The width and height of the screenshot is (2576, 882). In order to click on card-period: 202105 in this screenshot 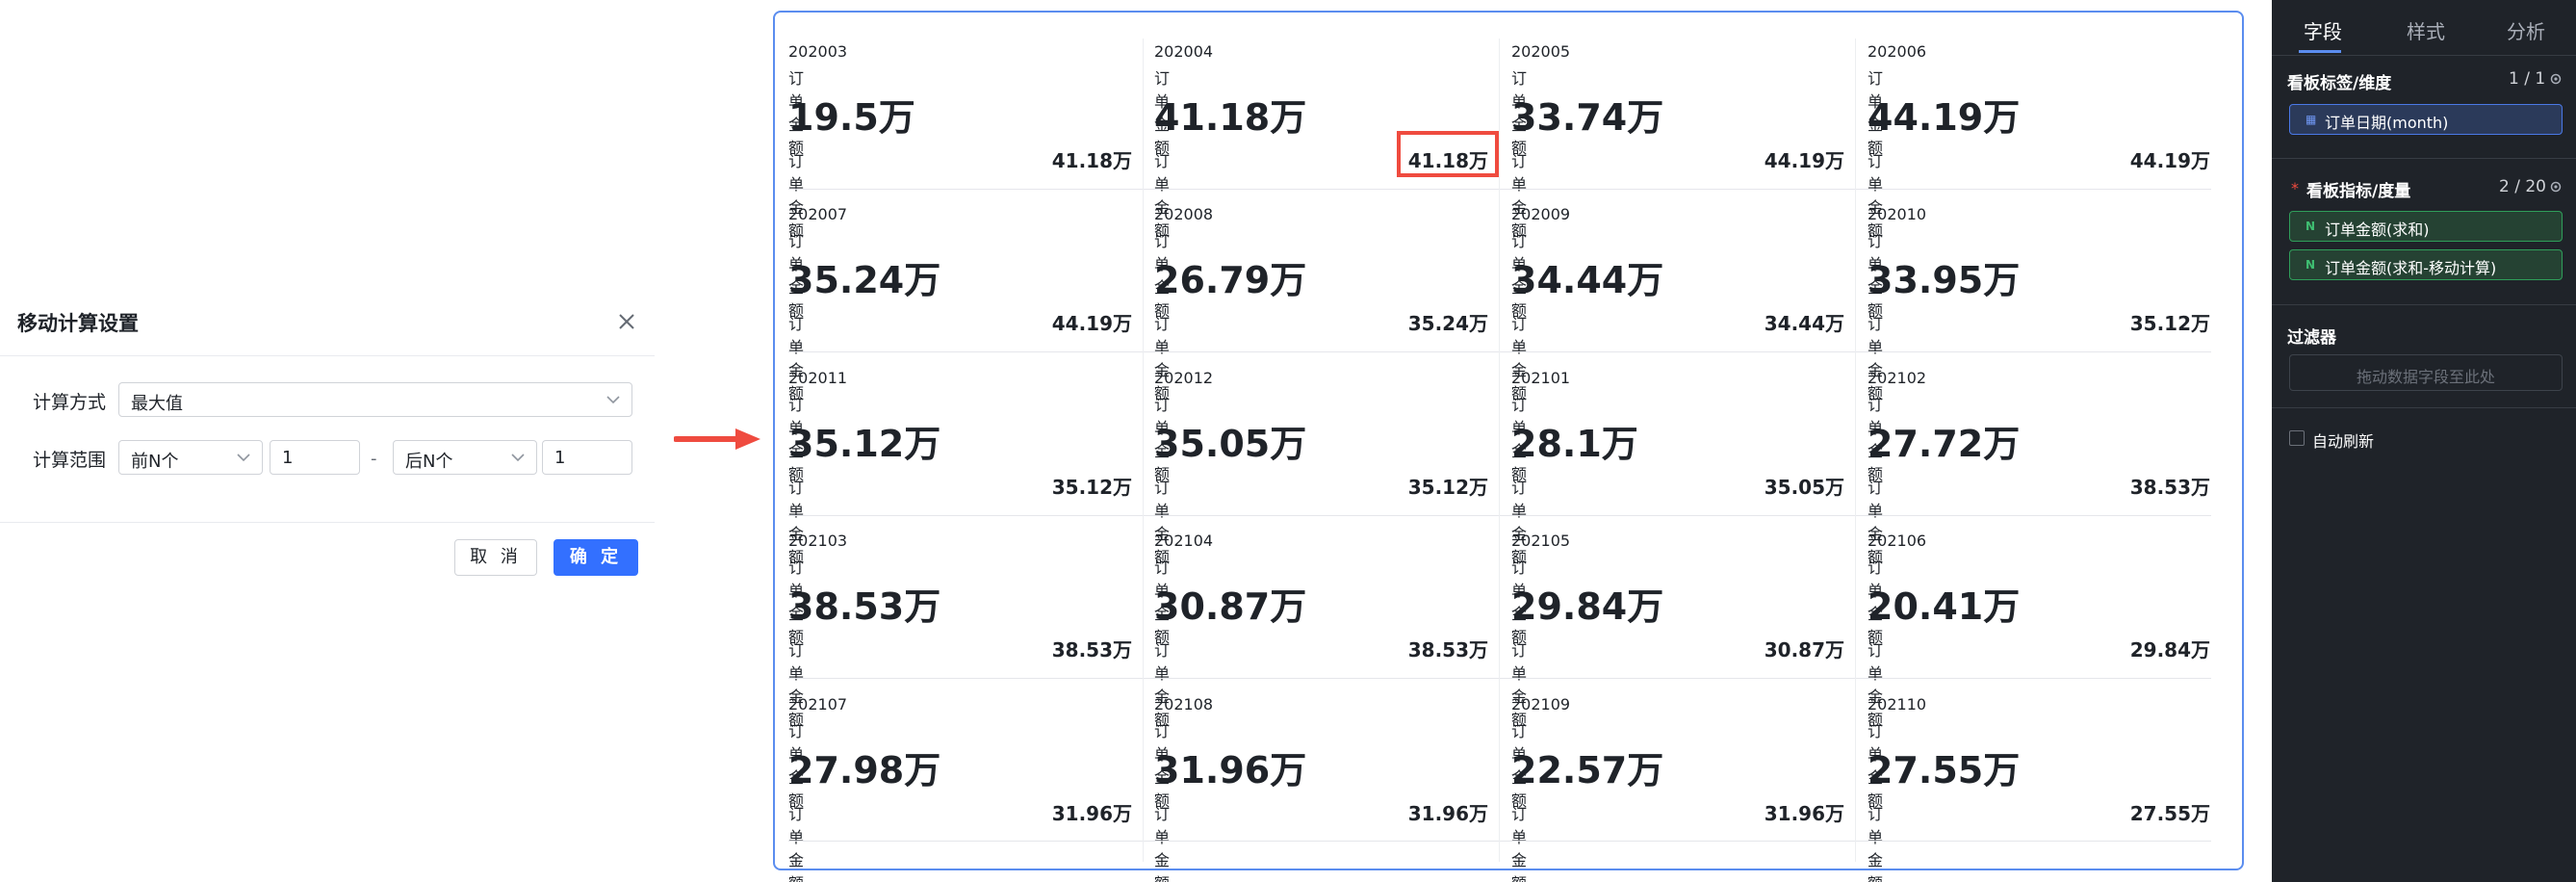, I will do `click(1541, 541)`.